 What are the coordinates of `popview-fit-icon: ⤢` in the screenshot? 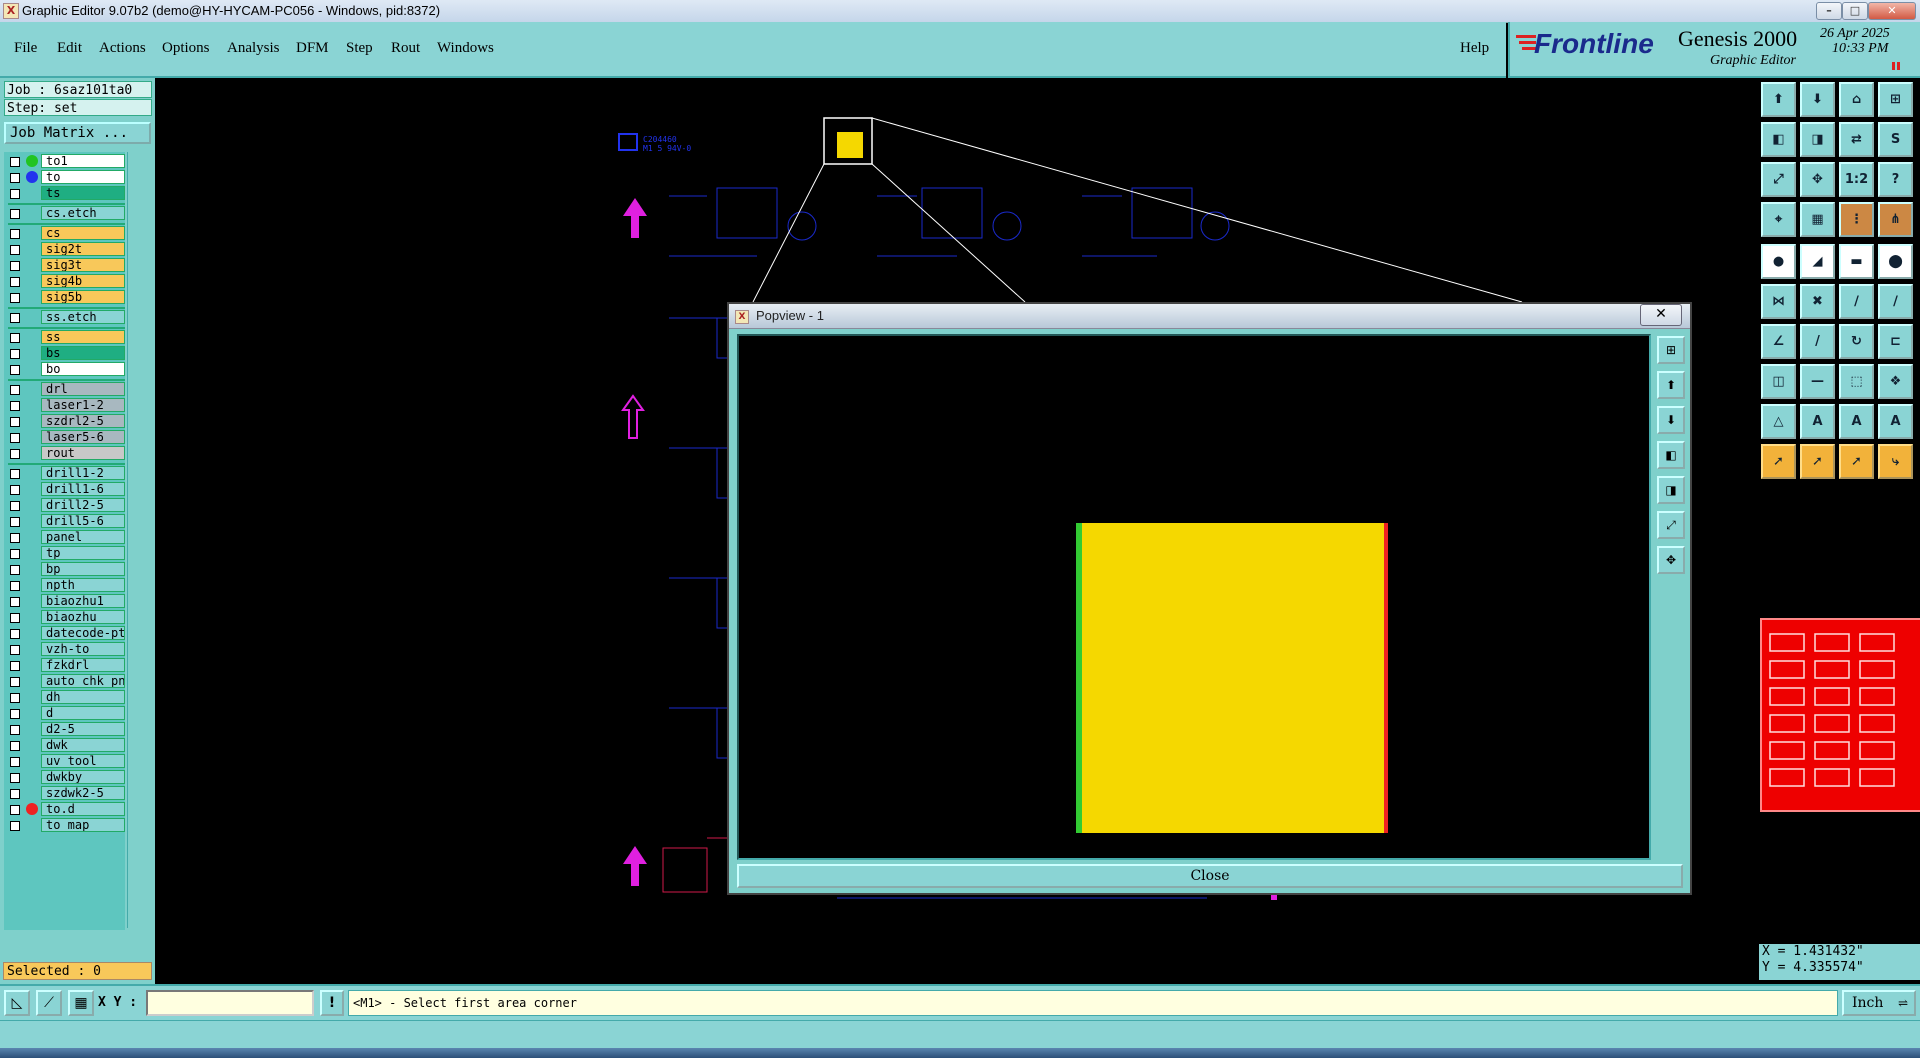 It's located at (1671, 525).